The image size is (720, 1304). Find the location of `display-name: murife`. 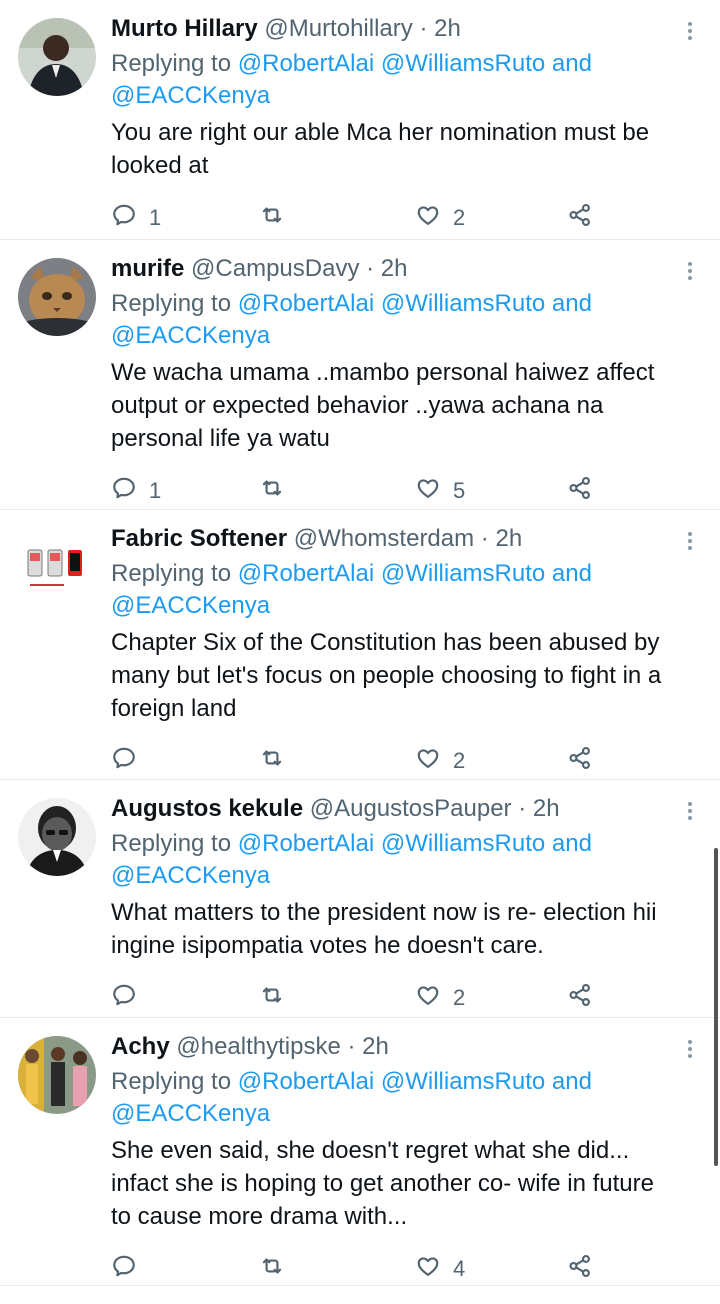

display-name: murife is located at coordinates (147, 268).